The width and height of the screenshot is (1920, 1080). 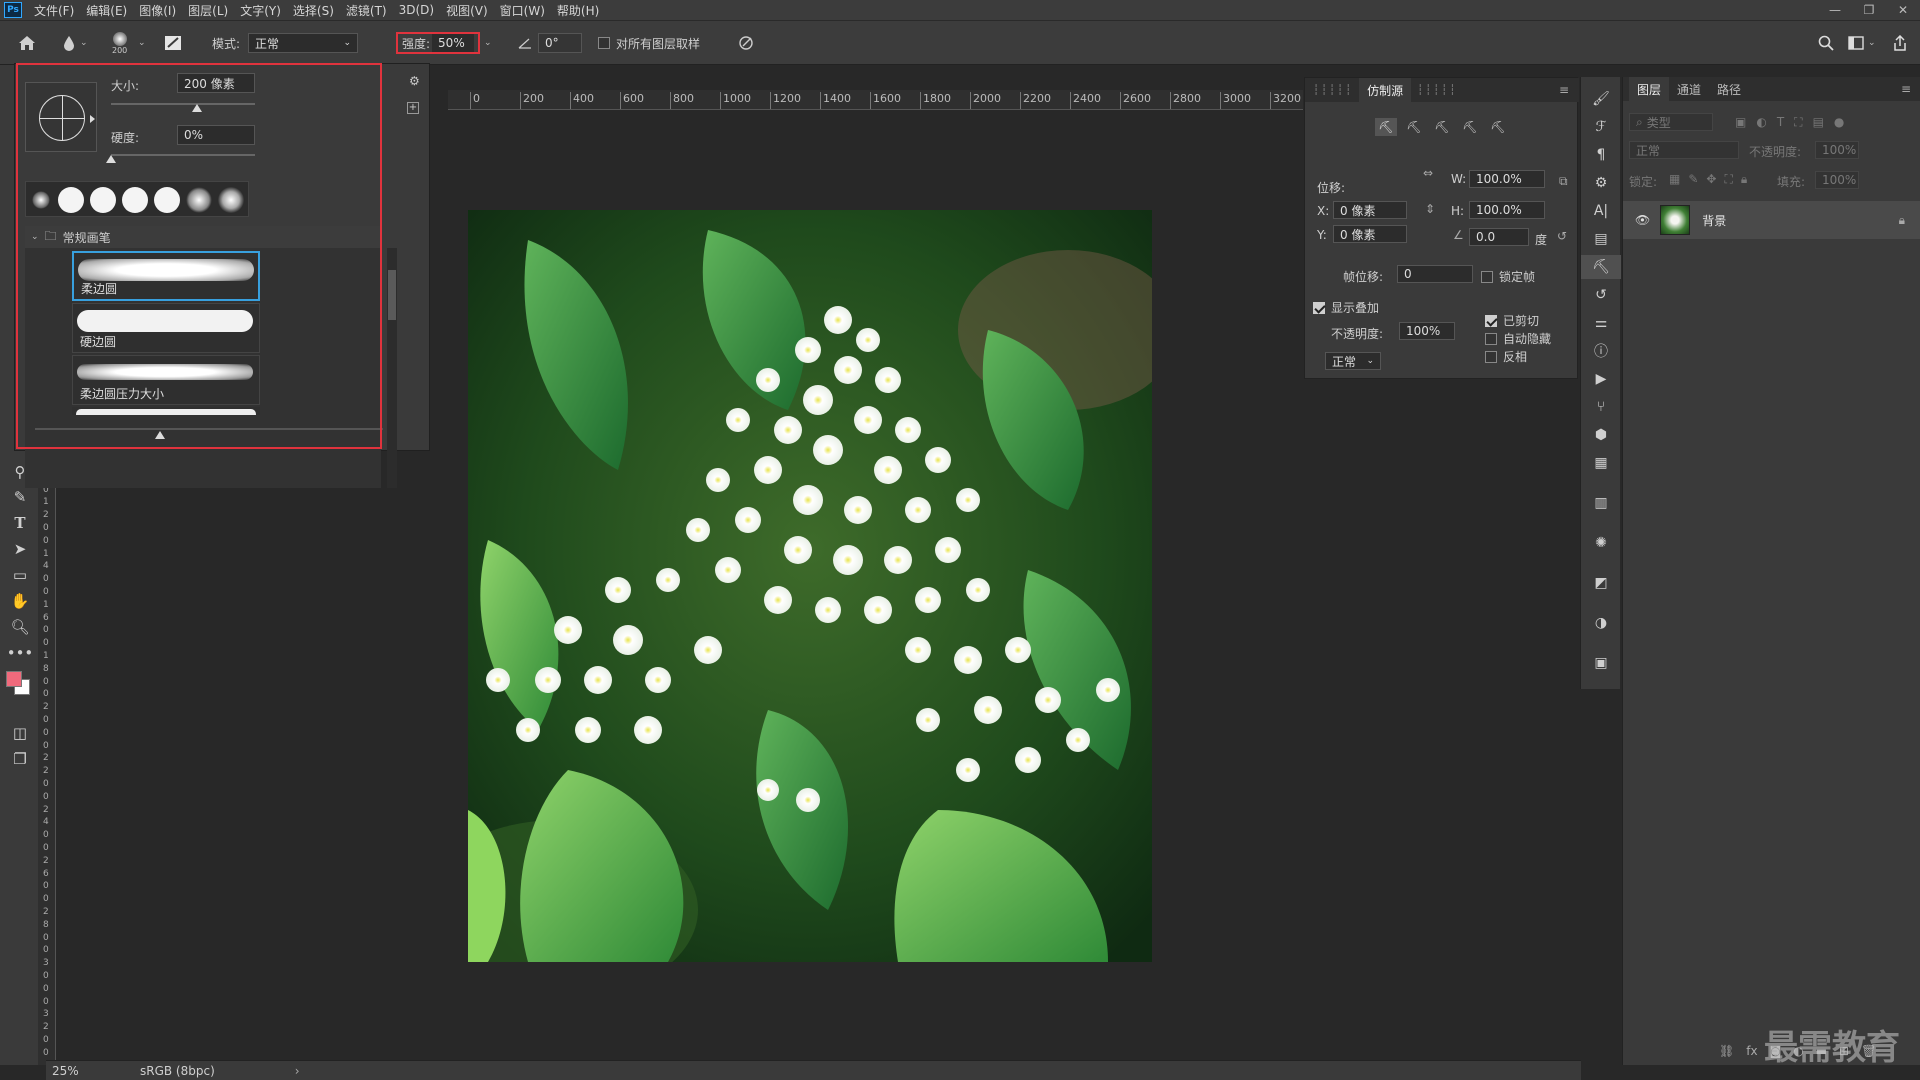 What do you see at coordinates (14, 679) in the screenshot?
I see `foreground-color-swatch` at bounding box center [14, 679].